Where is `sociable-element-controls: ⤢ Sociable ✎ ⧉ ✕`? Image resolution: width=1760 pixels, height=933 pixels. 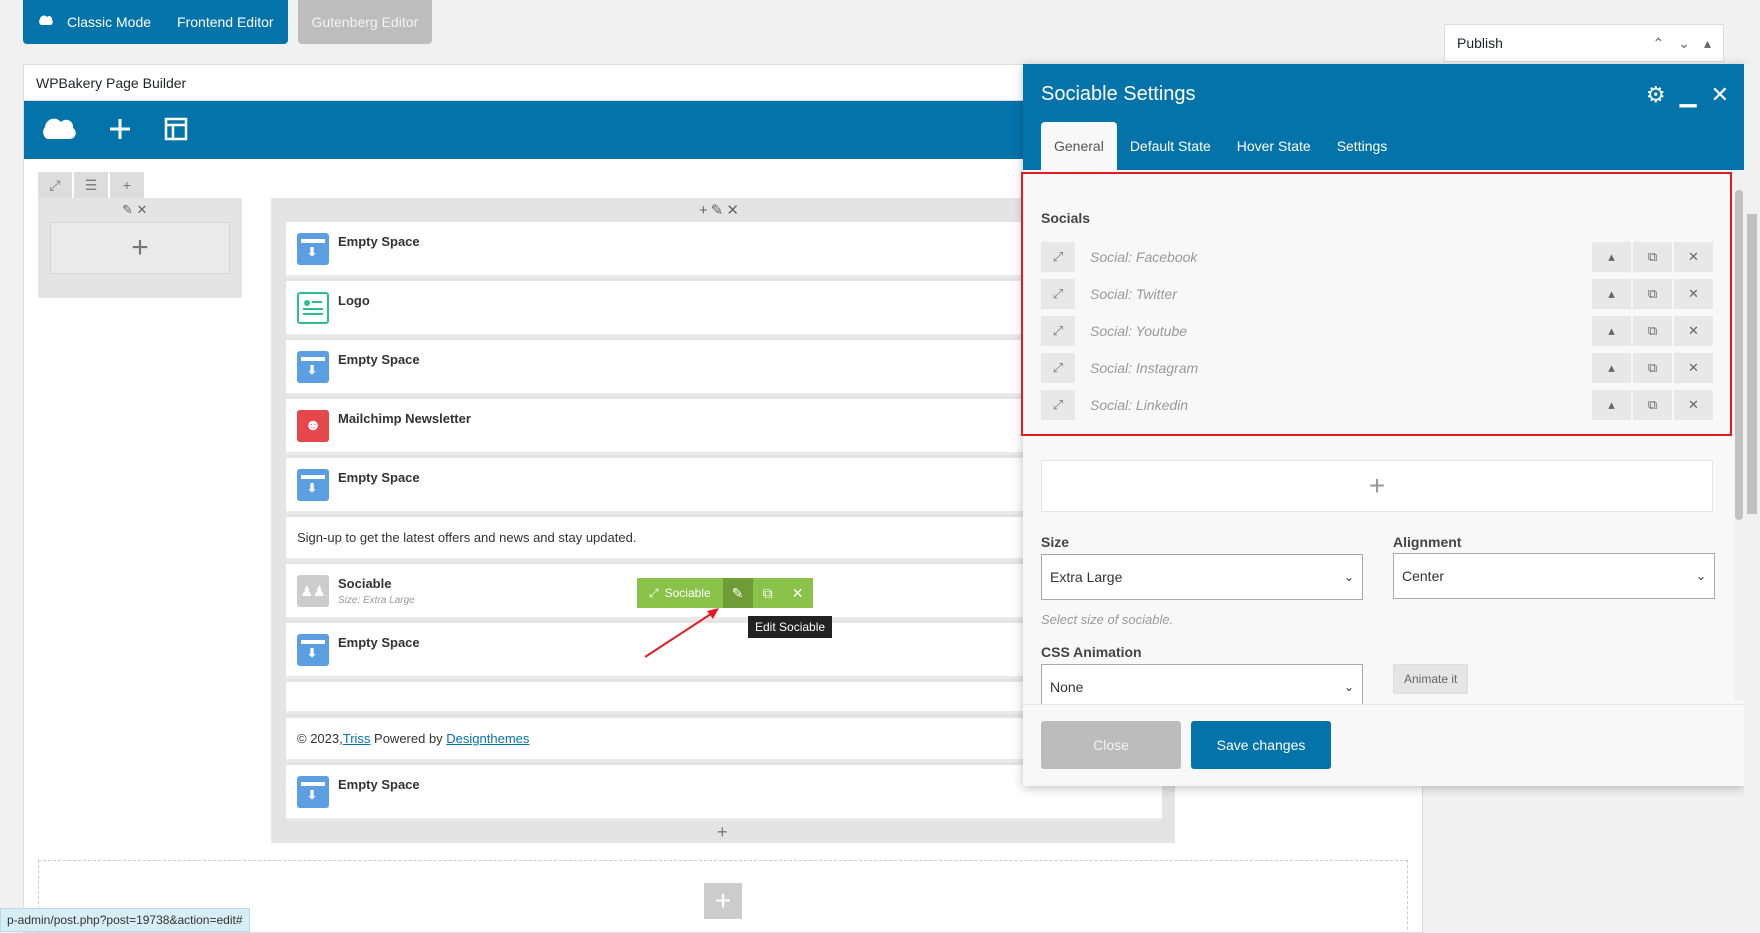
sociable-element-controls: ⤢ Sociable ✎ ⧉ ✕ is located at coordinates (725, 593).